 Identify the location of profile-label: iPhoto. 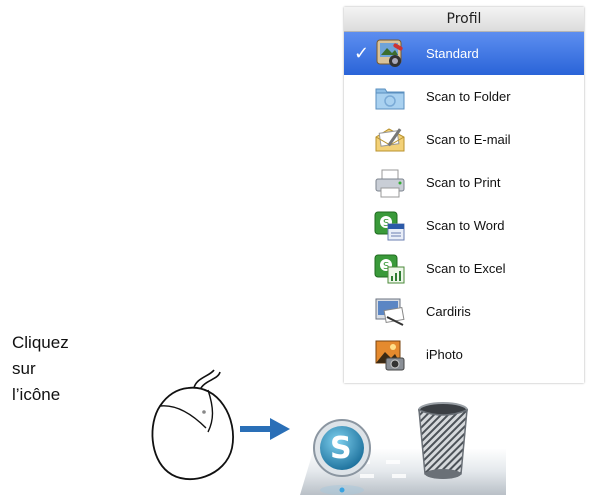
(444, 354).